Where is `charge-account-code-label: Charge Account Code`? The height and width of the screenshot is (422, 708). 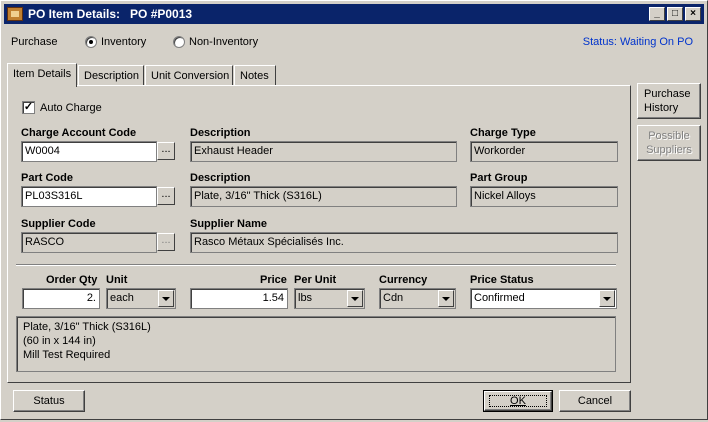 charge-account-code-label: Charge Account Code is located at coordinates (79, 133).